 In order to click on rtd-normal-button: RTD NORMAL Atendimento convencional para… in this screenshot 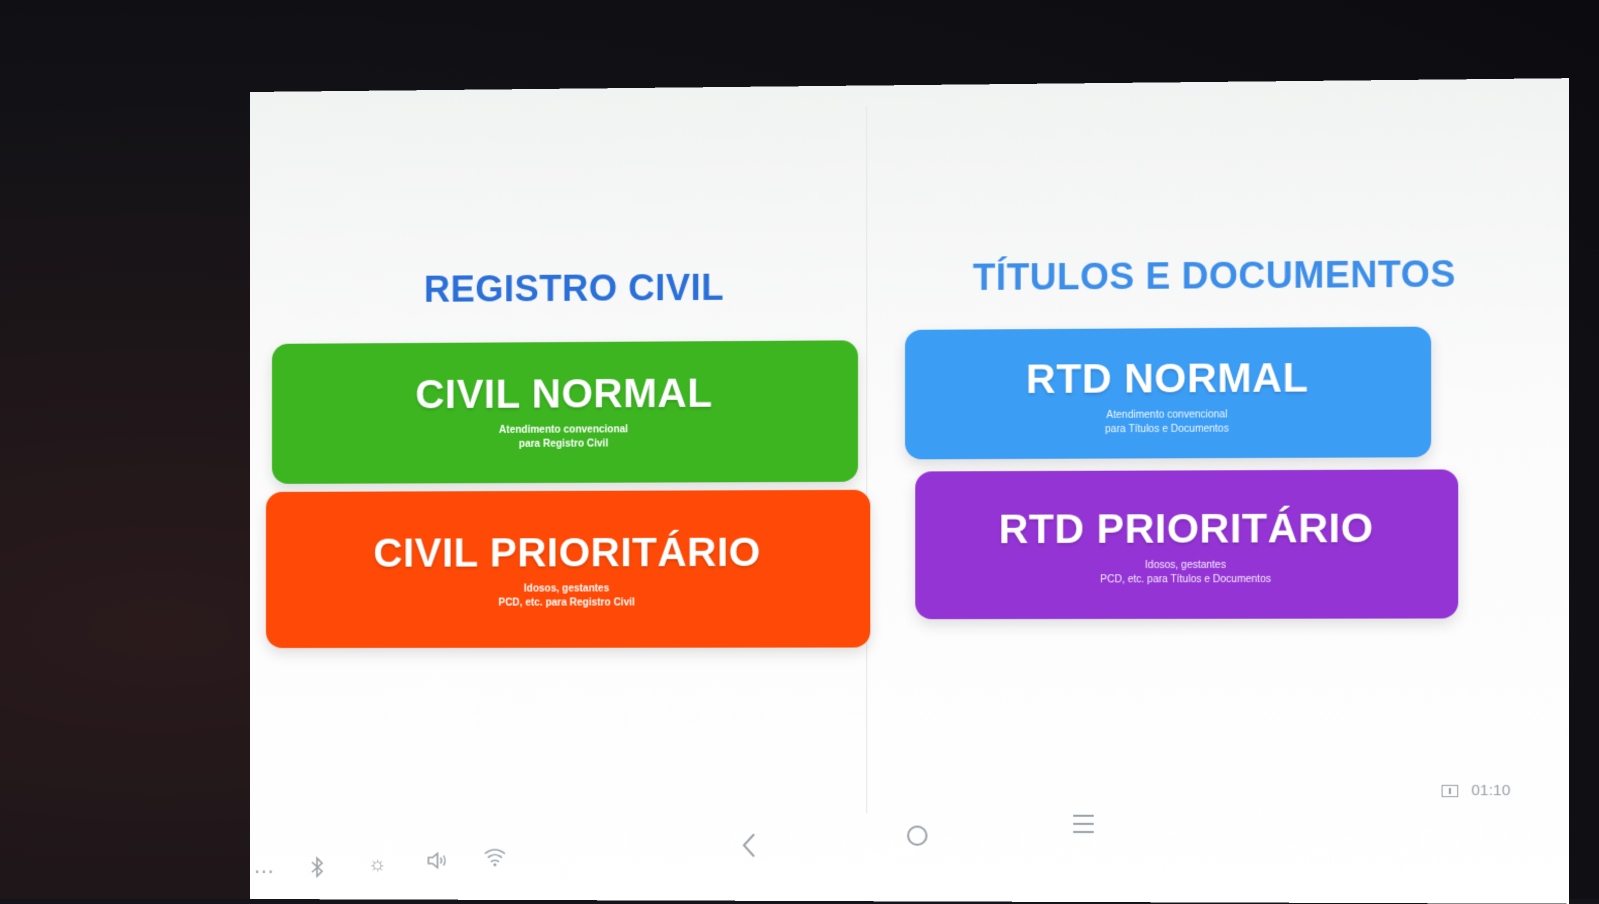, I will do `click(1168, 393)`.